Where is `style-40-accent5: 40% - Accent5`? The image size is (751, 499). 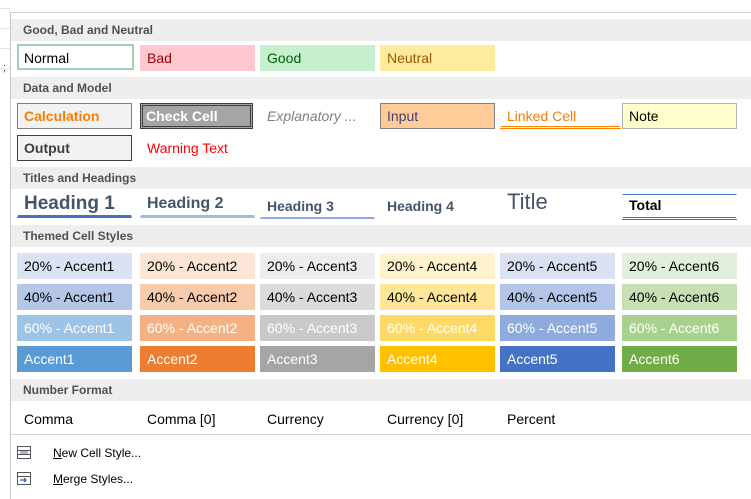
style-40-accent5: 40% - Accent5 is located at coordinates (557, 297).